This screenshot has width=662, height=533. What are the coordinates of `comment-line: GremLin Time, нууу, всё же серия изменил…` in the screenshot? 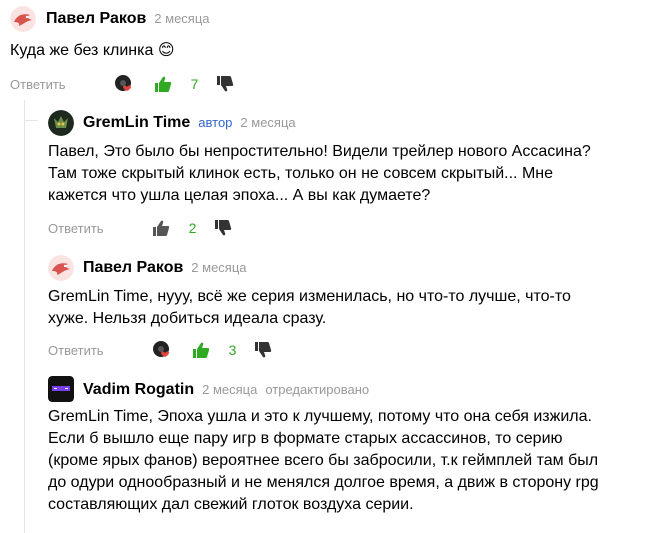 It's located at (309, 296).